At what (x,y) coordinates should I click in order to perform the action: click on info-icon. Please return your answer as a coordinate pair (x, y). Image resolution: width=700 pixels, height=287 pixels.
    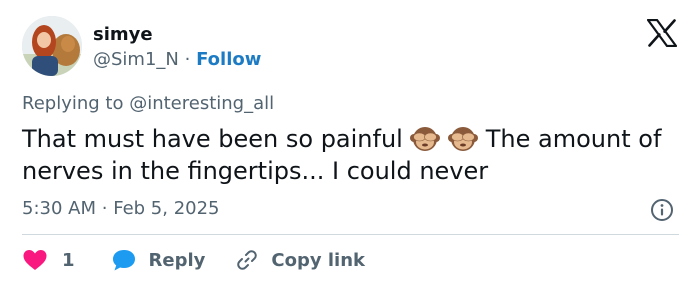
    Looking at the image, I should click on (662, 210).